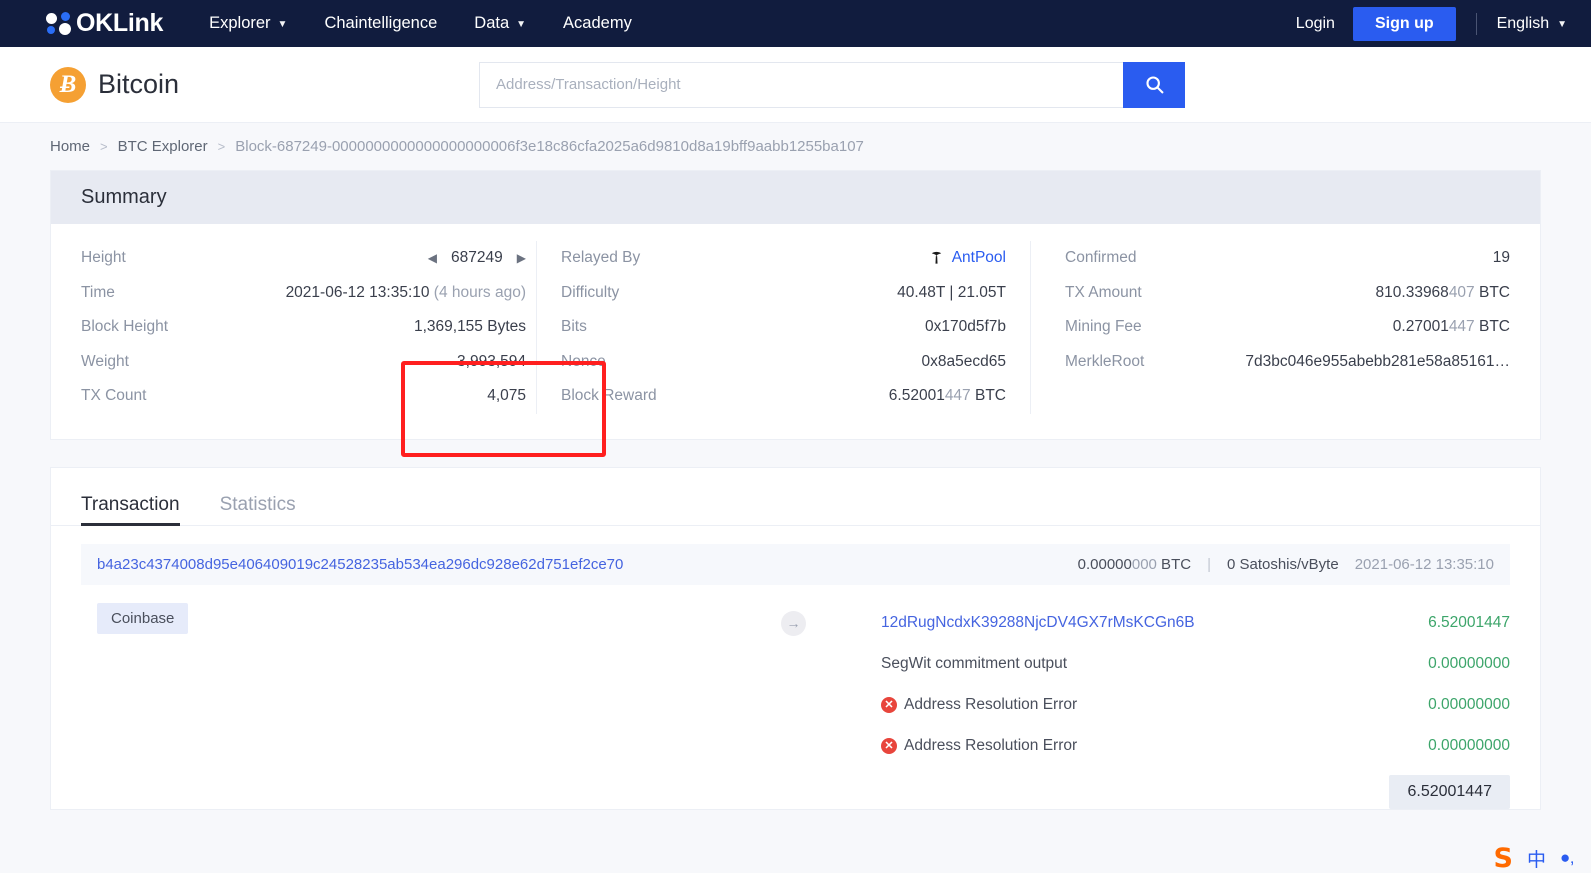 Image resolution: width=1591 pixels, height=873 pixels. What do you see at coordinates (1443, 293) in the screenshot?
I see `value-tx-amount: 810.33968407 BTC` at bounding box center [1443, 293].